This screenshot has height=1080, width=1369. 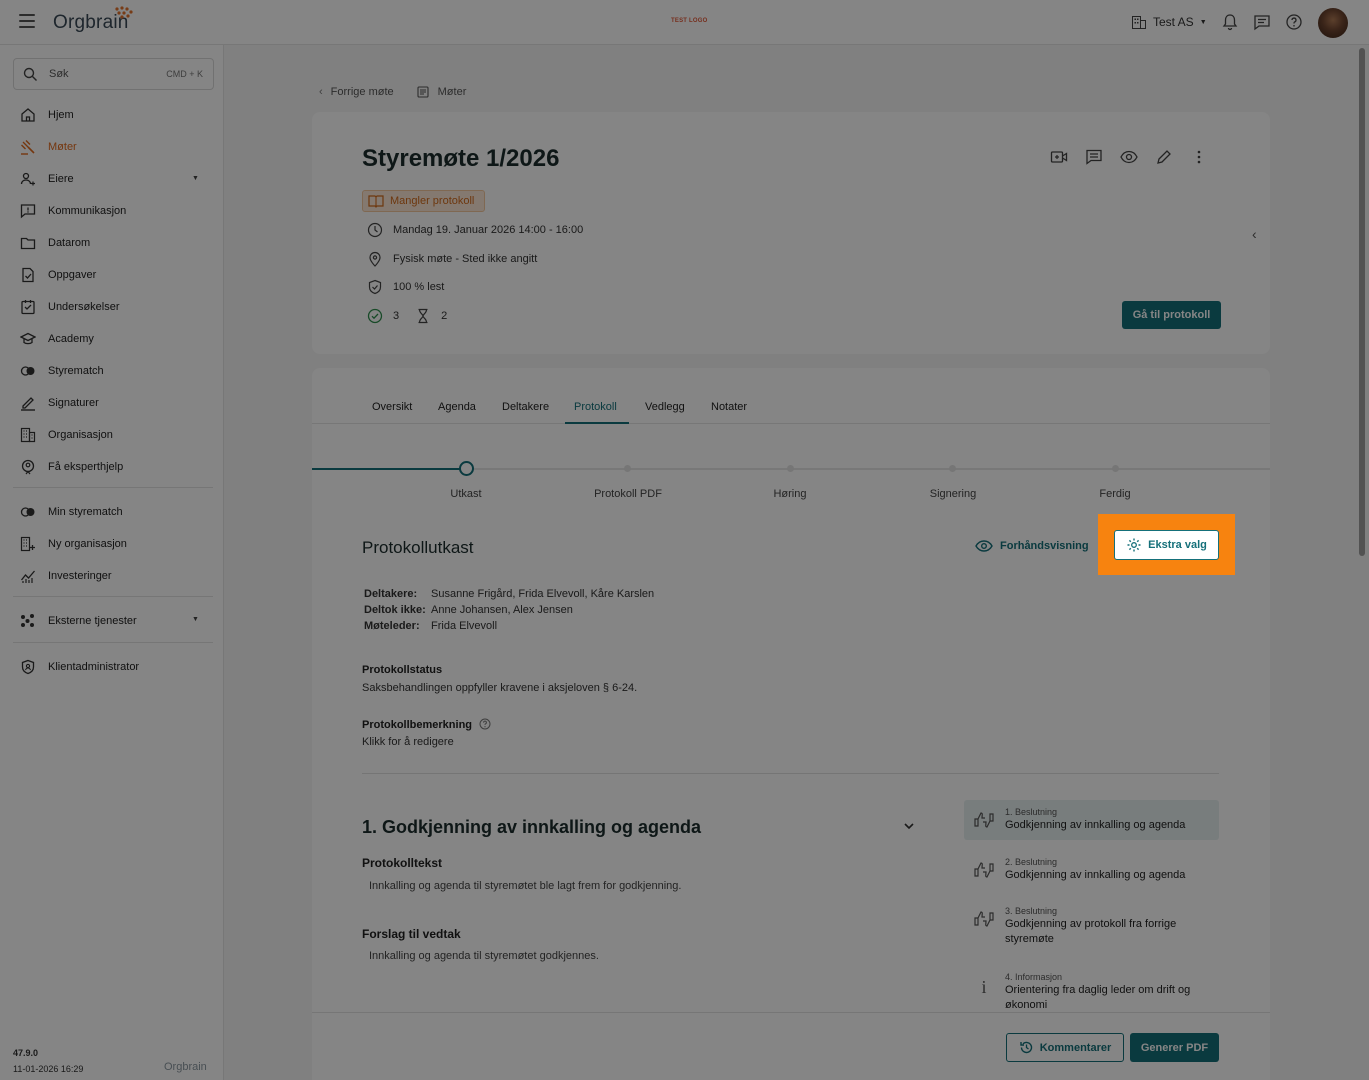 I want to click on sidebar-item-label: Academy, so click(x=71, y=339).